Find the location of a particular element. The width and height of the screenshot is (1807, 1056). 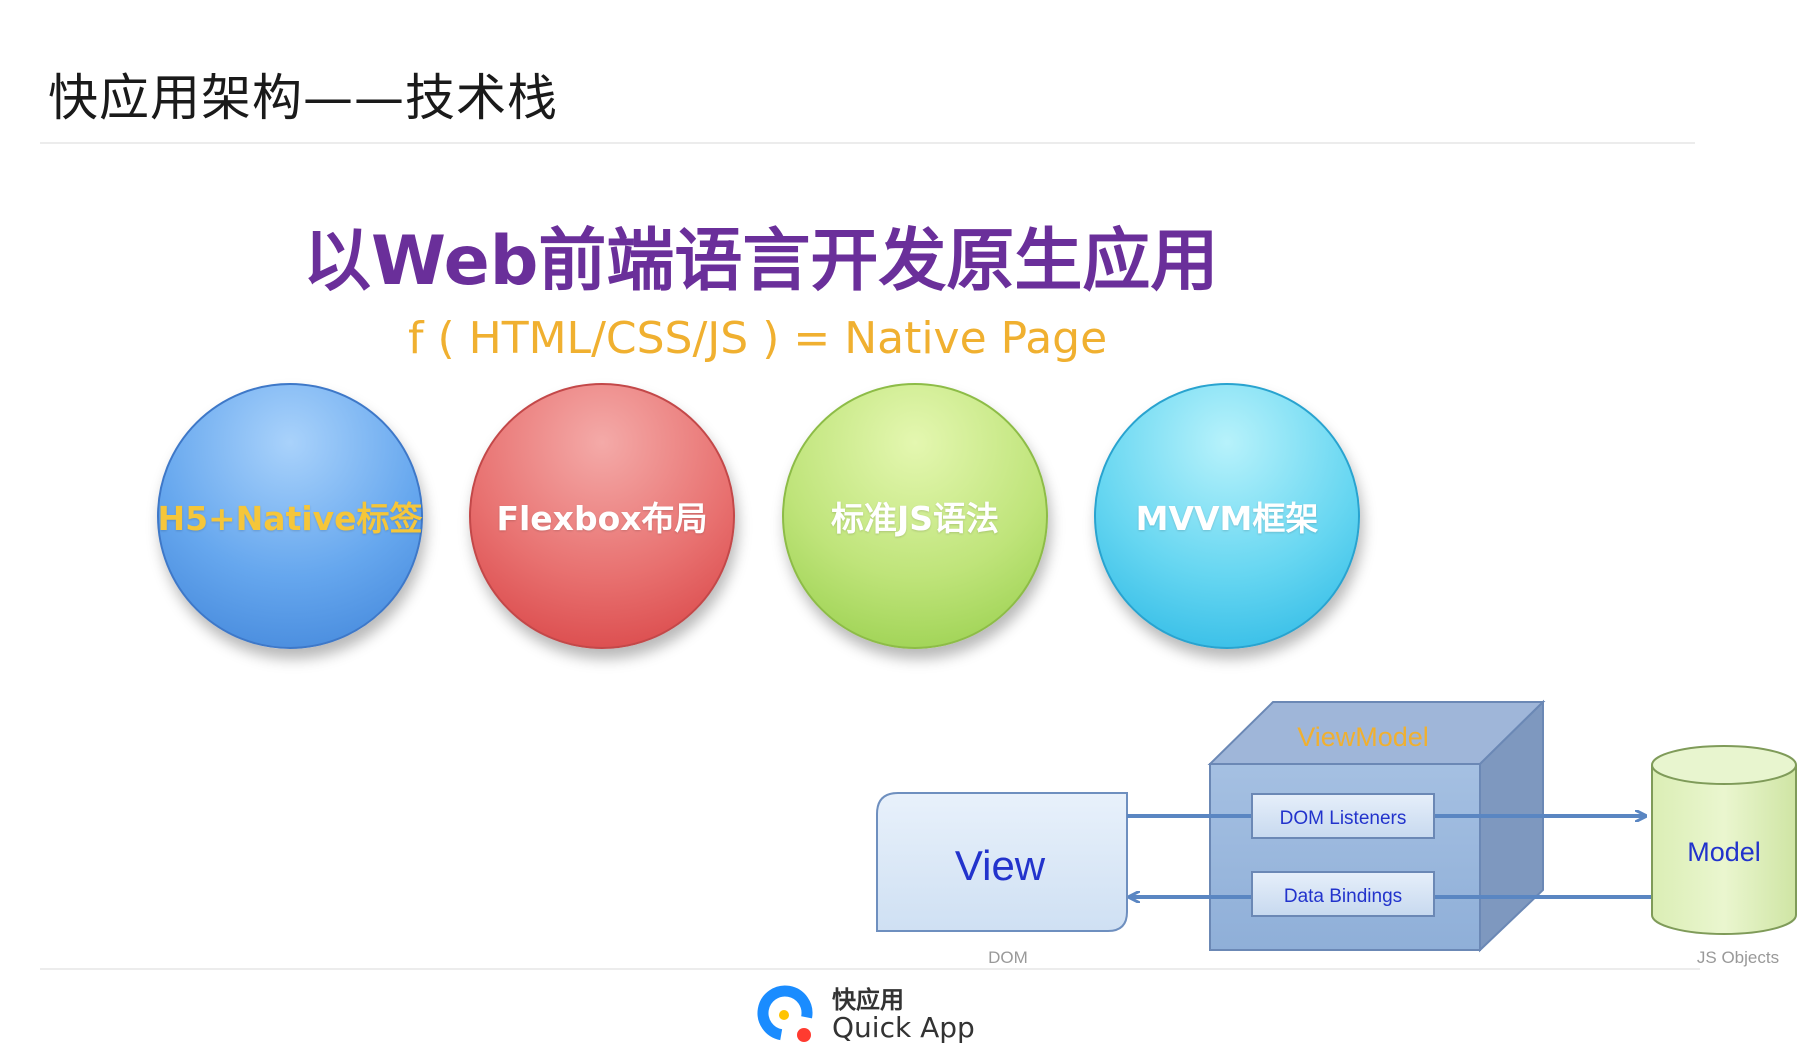

model-label: Model is located at coordinates (1724, 852).